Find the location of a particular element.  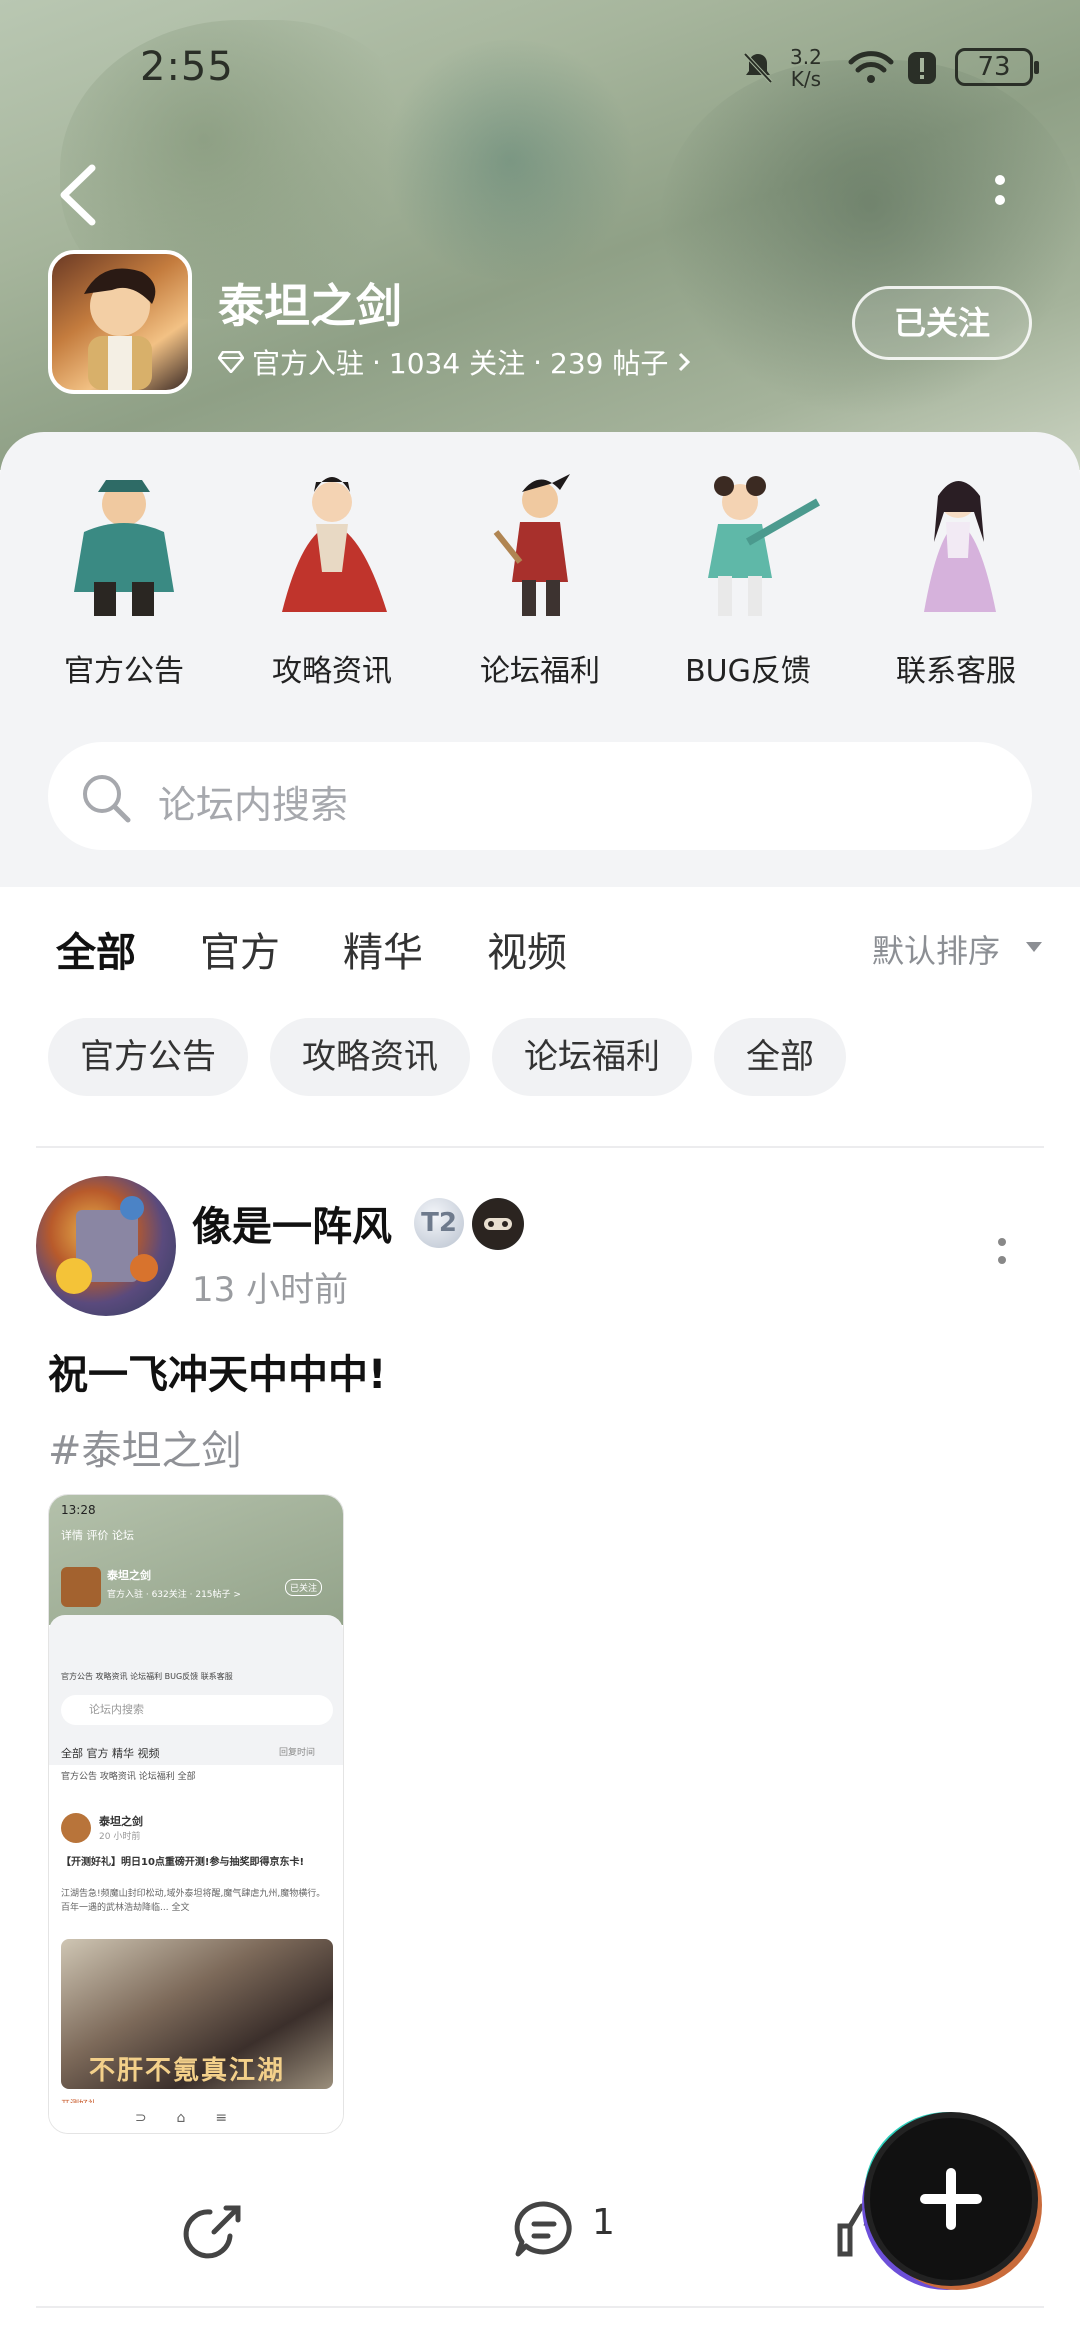

share-button is located at coordinates (220, 2230).